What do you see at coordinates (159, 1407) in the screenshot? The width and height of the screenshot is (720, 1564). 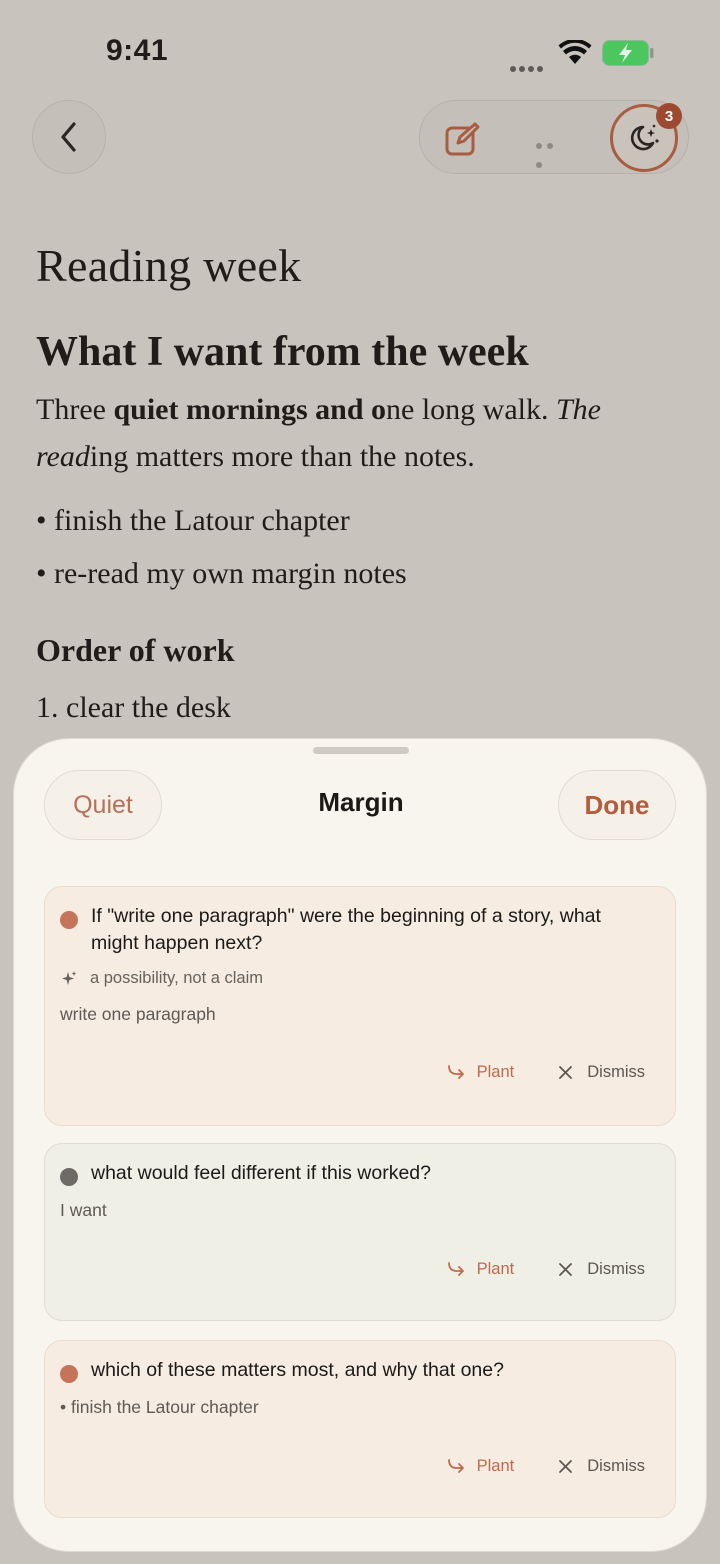 I see `card-anchor-text: • finish the Latour chapter` at bounding box center [159, 1407].